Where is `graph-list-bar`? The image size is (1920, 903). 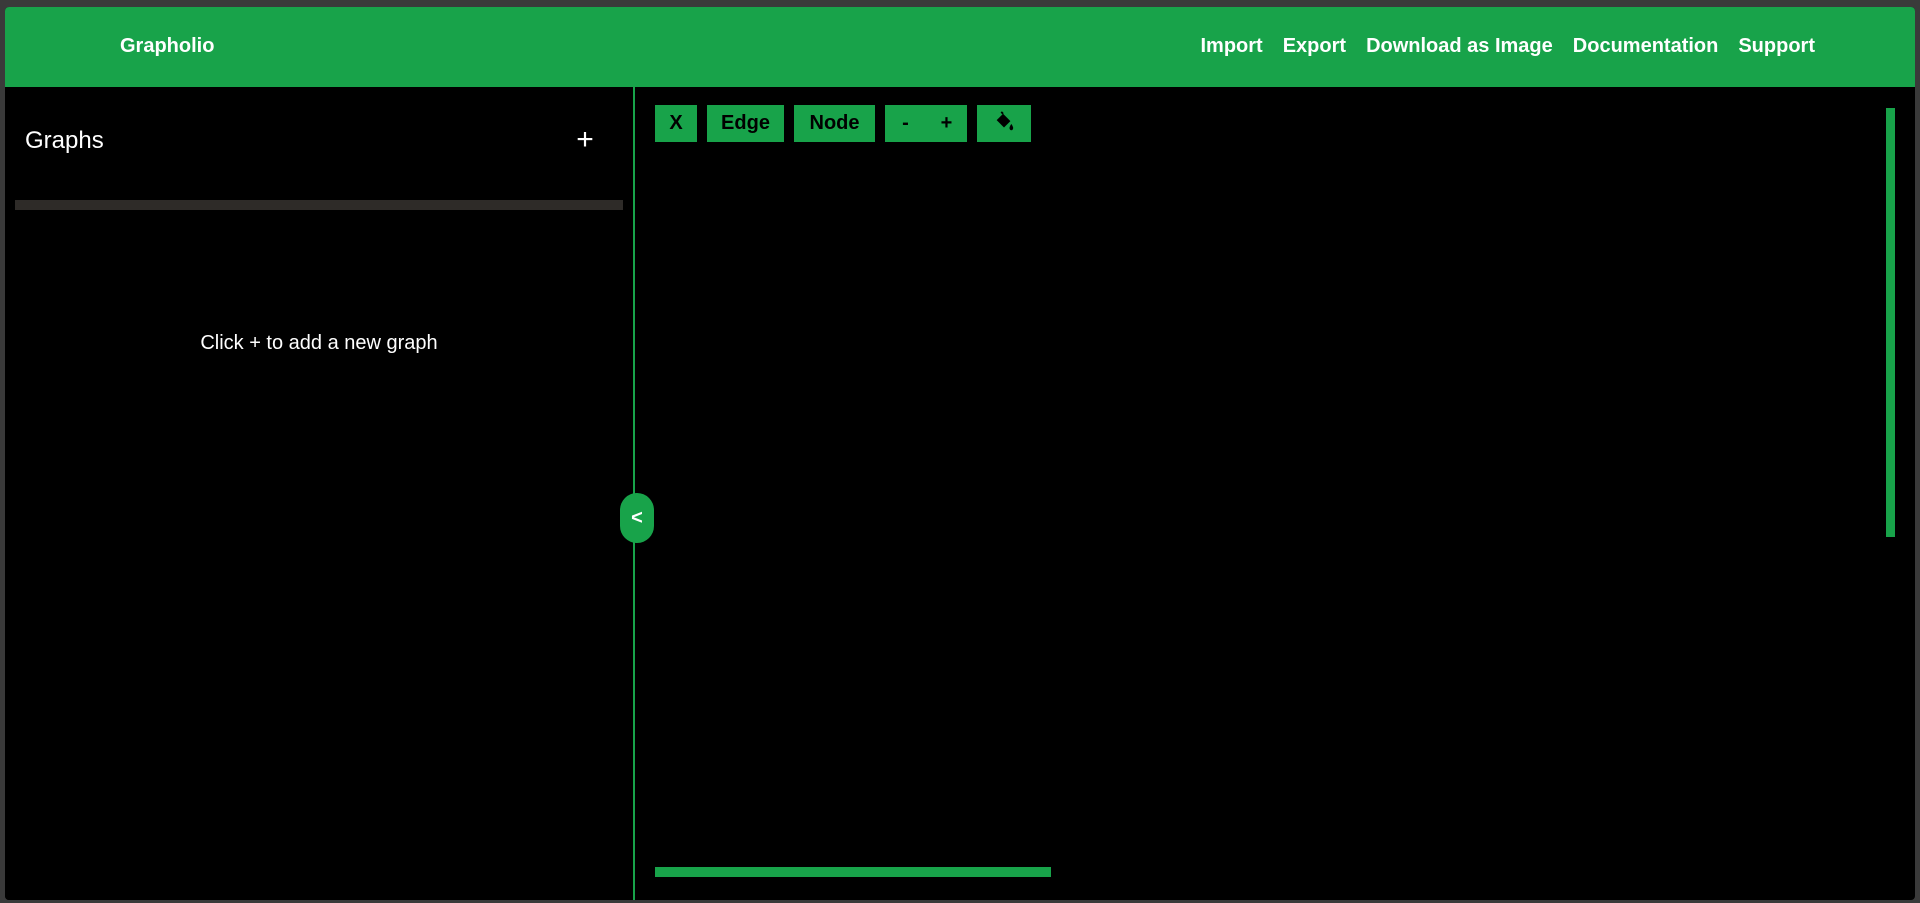
graph-list-bar is located at coordinates (319, 205).